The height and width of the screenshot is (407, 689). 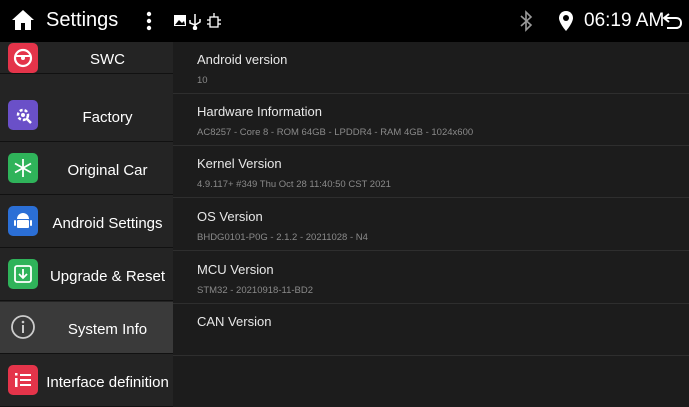 I want to click on bluetooth-icon, so click(x=526, y=21).